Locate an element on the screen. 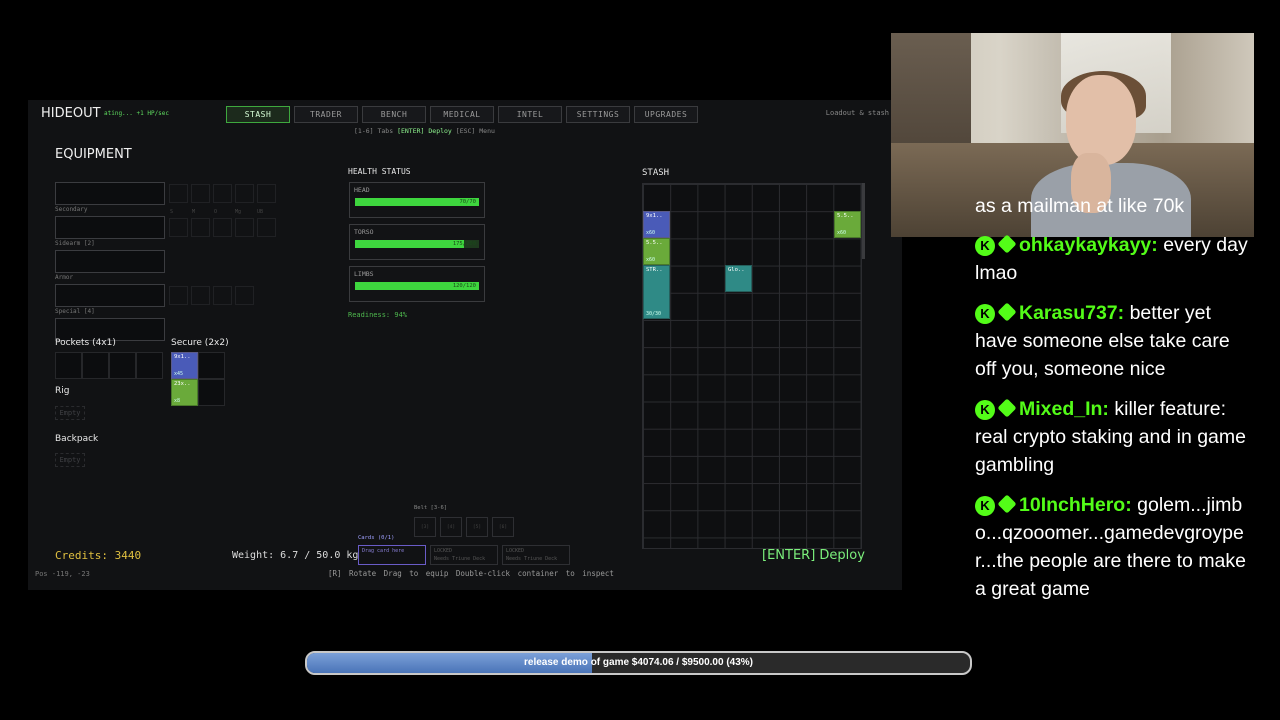  secure-item-ammo: 9x1.. x45 is located at coordinates (184, 365).